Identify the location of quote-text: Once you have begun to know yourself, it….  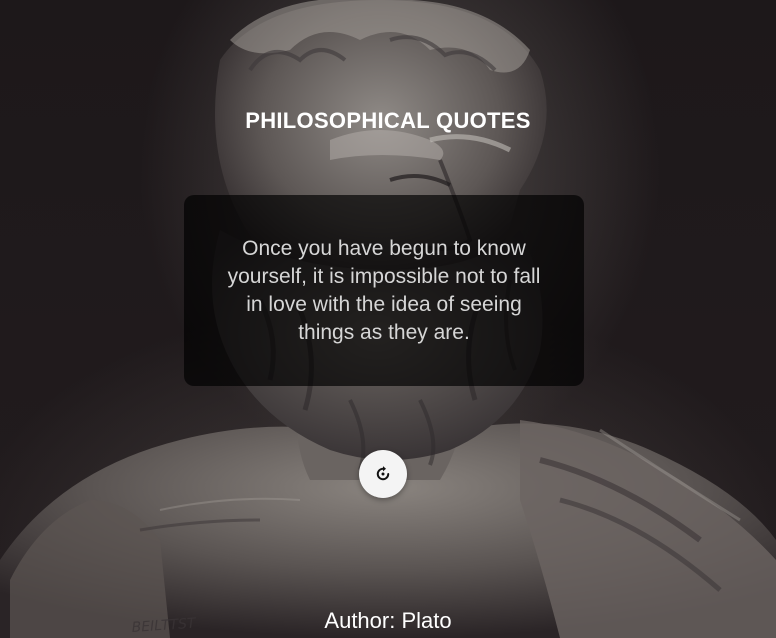
(384, 290).